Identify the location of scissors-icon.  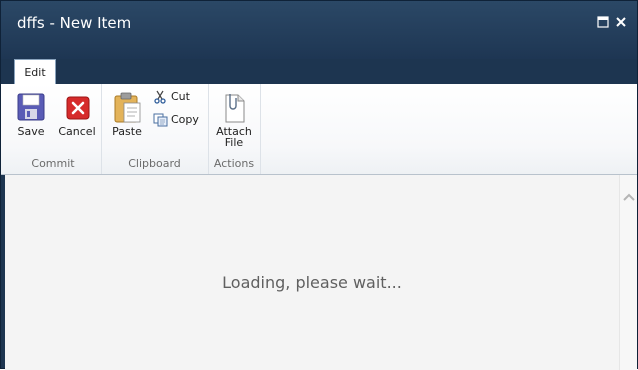
(160, 97).